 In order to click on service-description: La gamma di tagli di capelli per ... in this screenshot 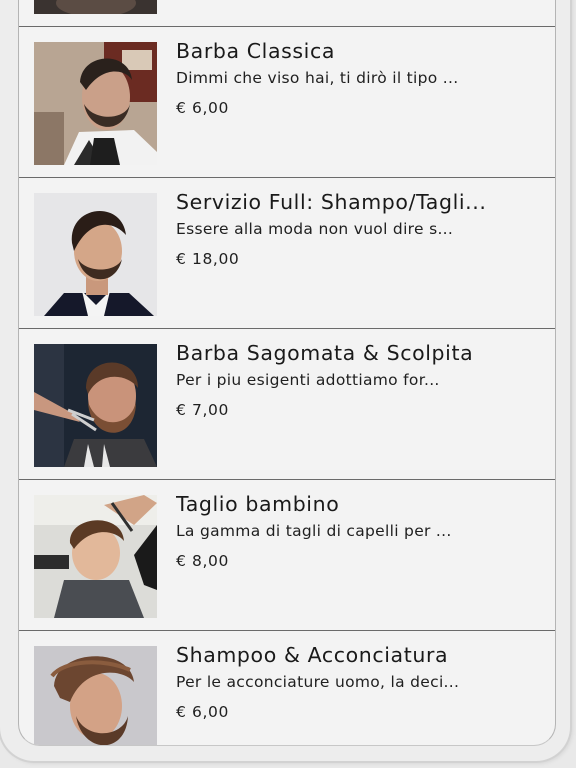, I will do `click(314, 531)`.